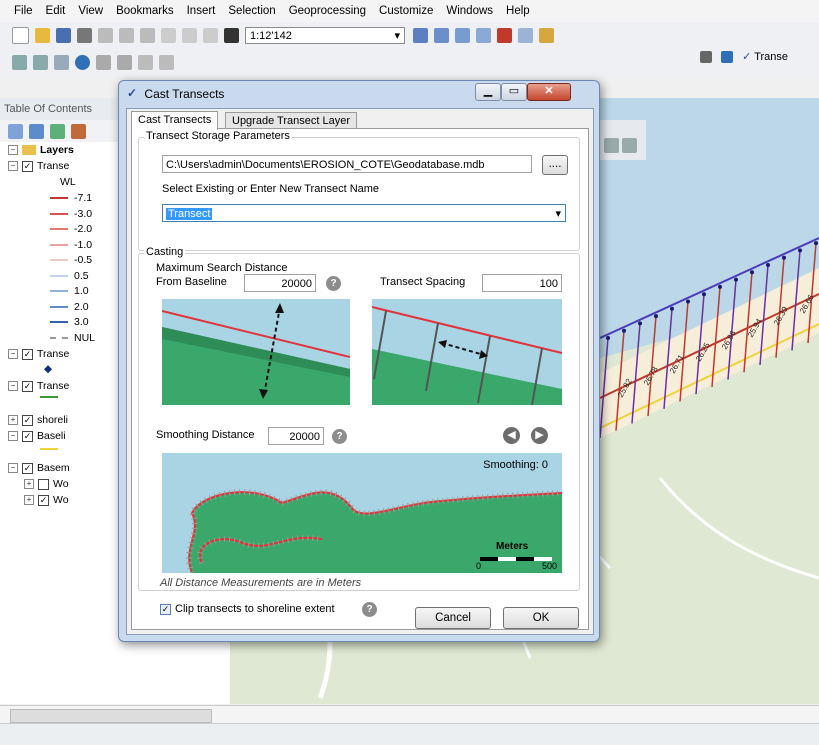 The image size is (819, 745). I want to click on zoom-in-icon, so click(19, 62).